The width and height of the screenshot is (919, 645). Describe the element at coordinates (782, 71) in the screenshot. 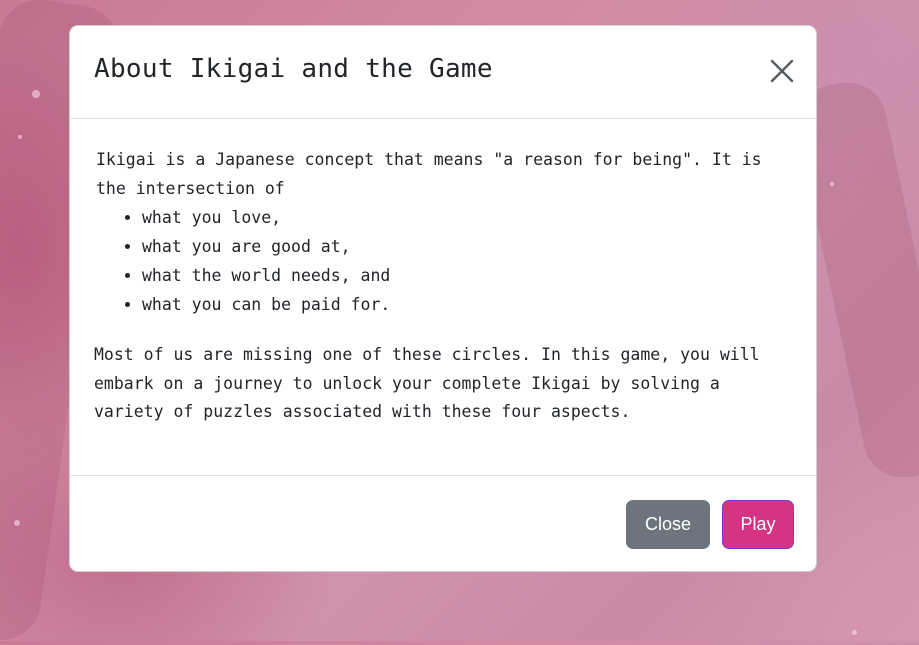

I see `close-icon` at that location.